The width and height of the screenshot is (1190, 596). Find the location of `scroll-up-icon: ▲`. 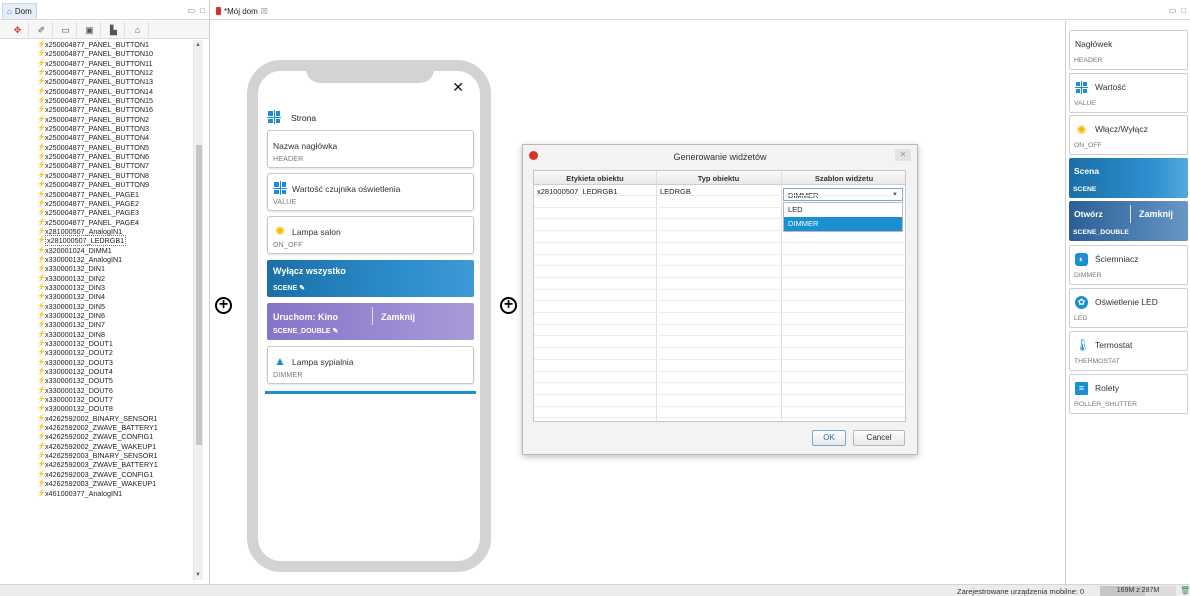

scroll-up-icon: ▲ is located at coordinates (198, 45).